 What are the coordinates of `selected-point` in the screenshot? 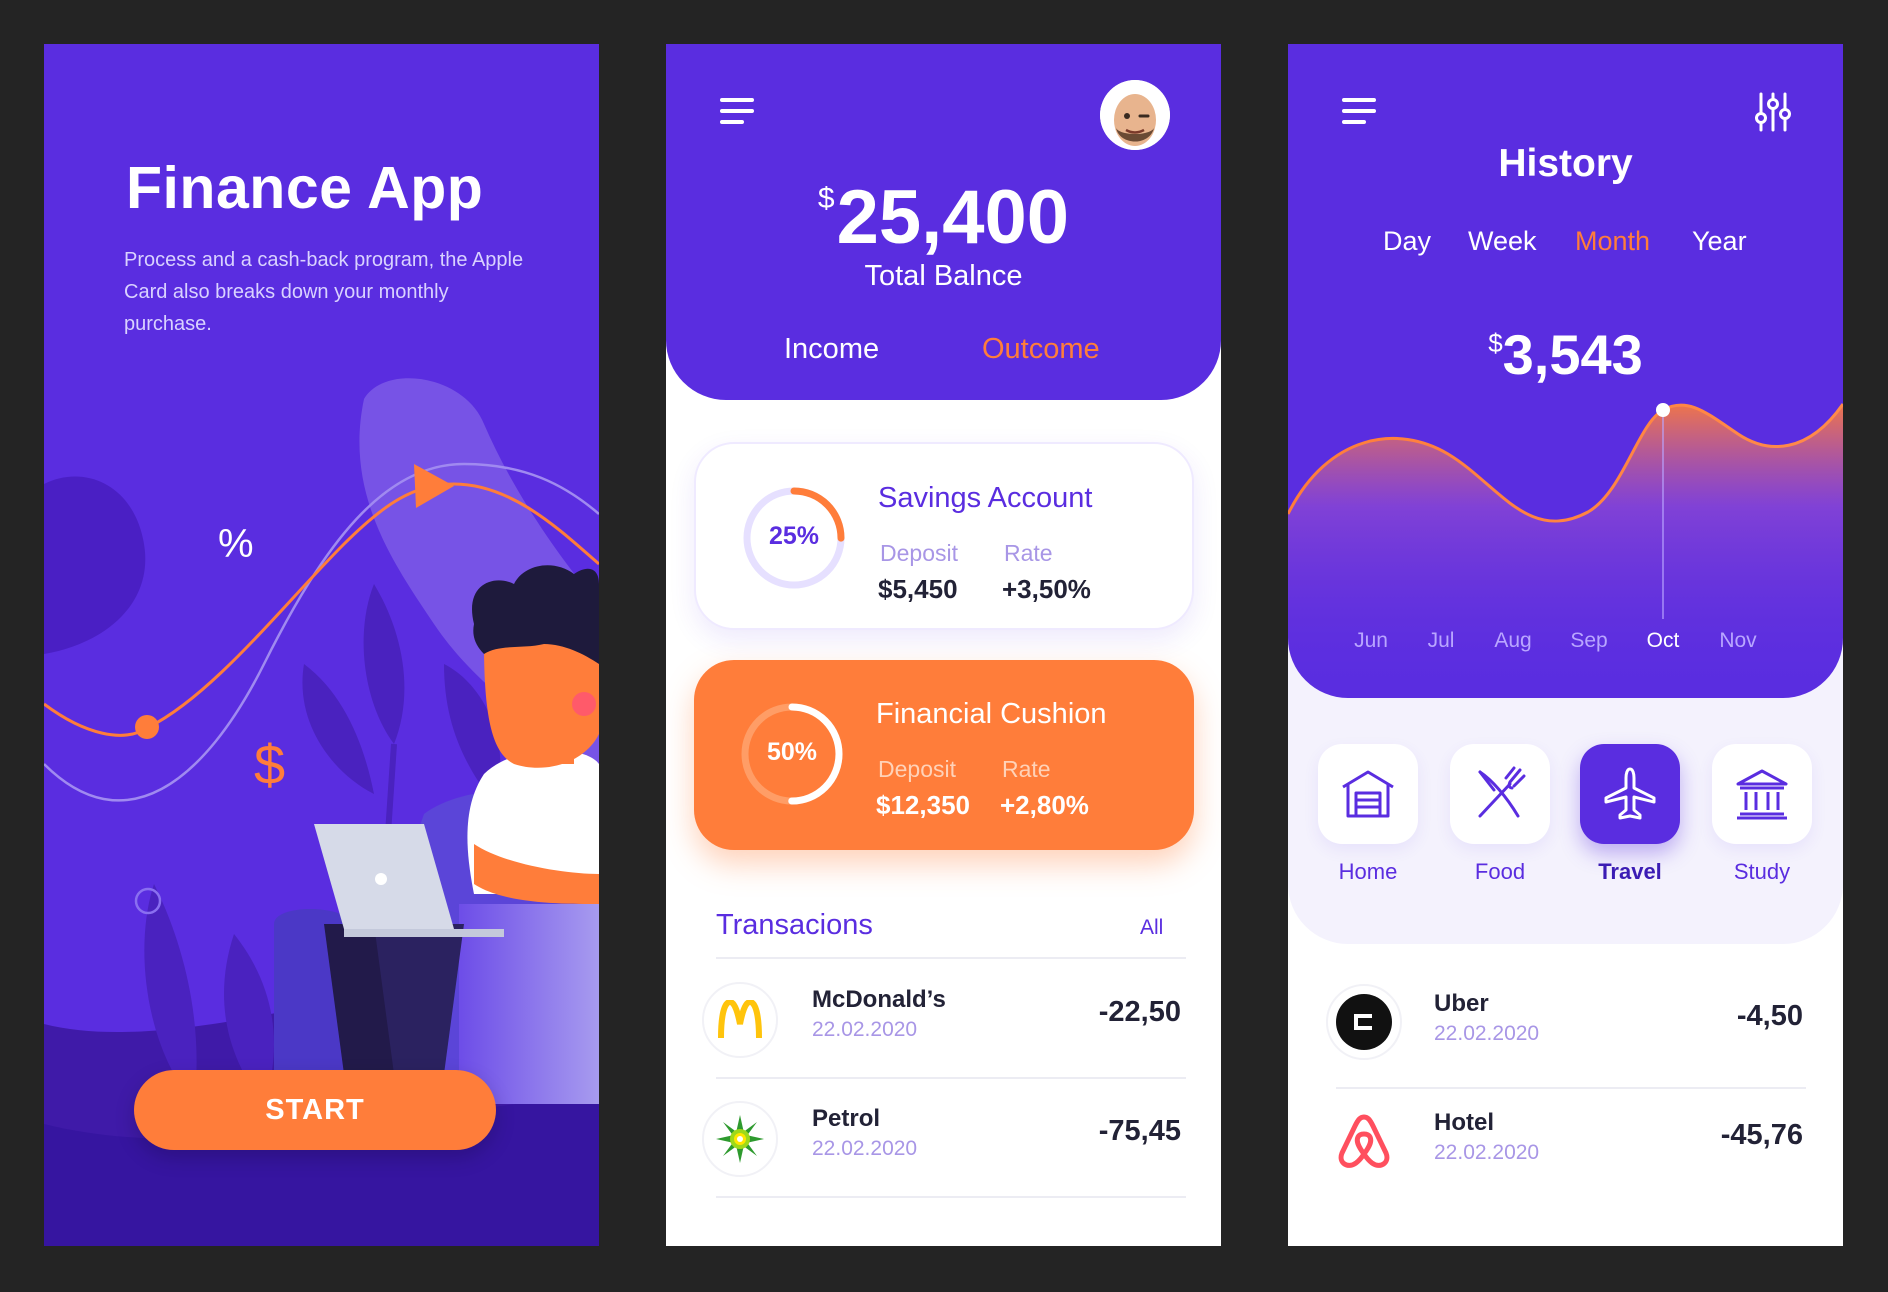 It's located at (1663, 410).